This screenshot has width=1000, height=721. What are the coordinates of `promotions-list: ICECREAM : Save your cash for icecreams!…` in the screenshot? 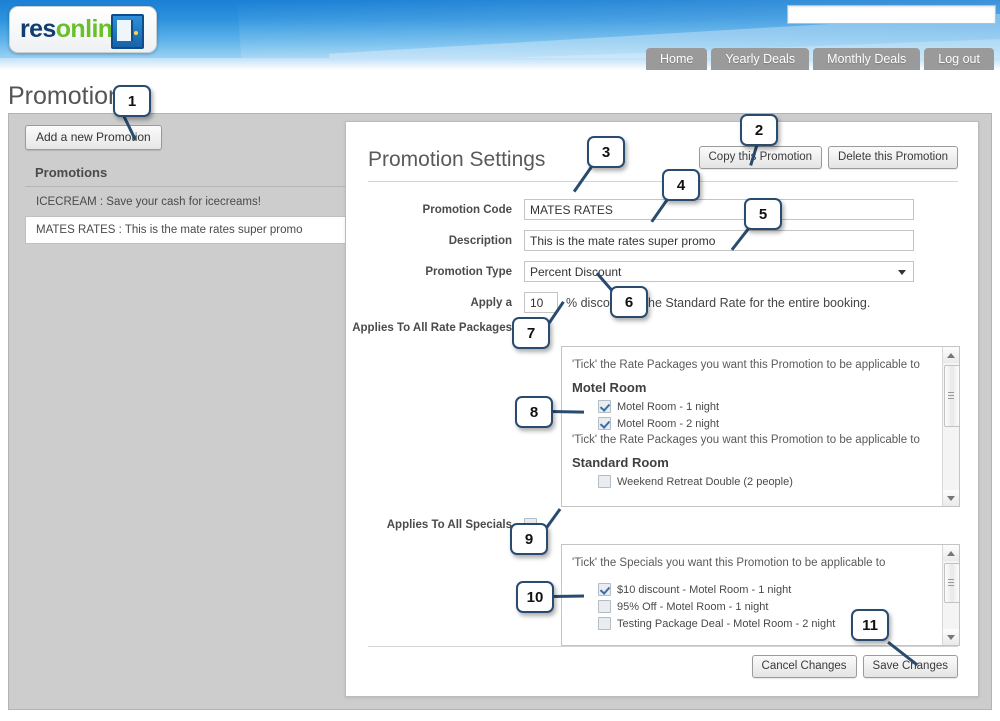 It's located at (192, 216).